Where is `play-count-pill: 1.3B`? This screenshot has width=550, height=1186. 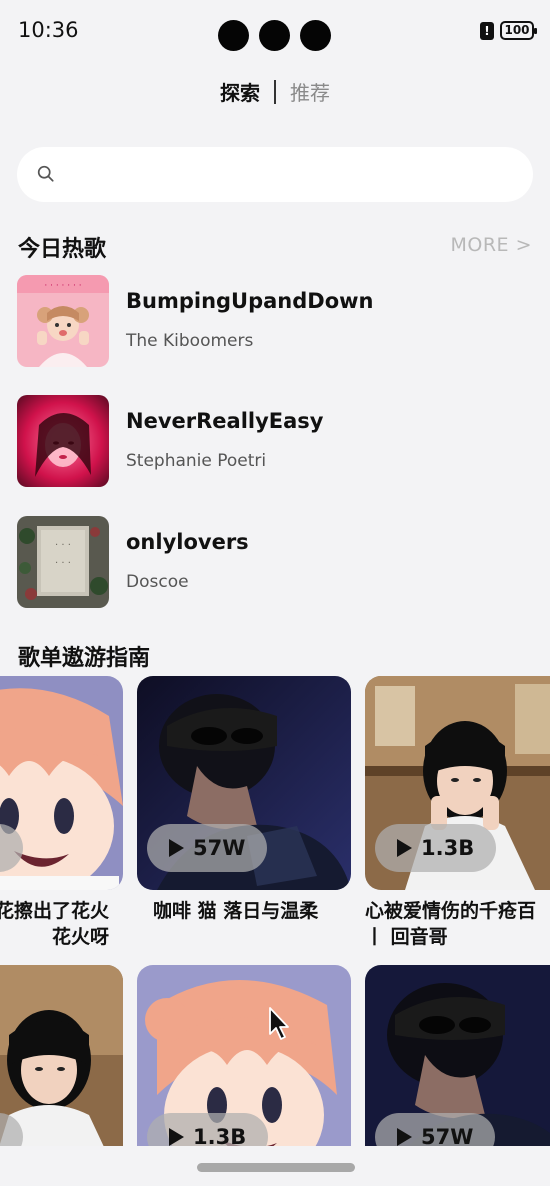 play-count-pill: 1.3B is located at coordinates (436, 848).